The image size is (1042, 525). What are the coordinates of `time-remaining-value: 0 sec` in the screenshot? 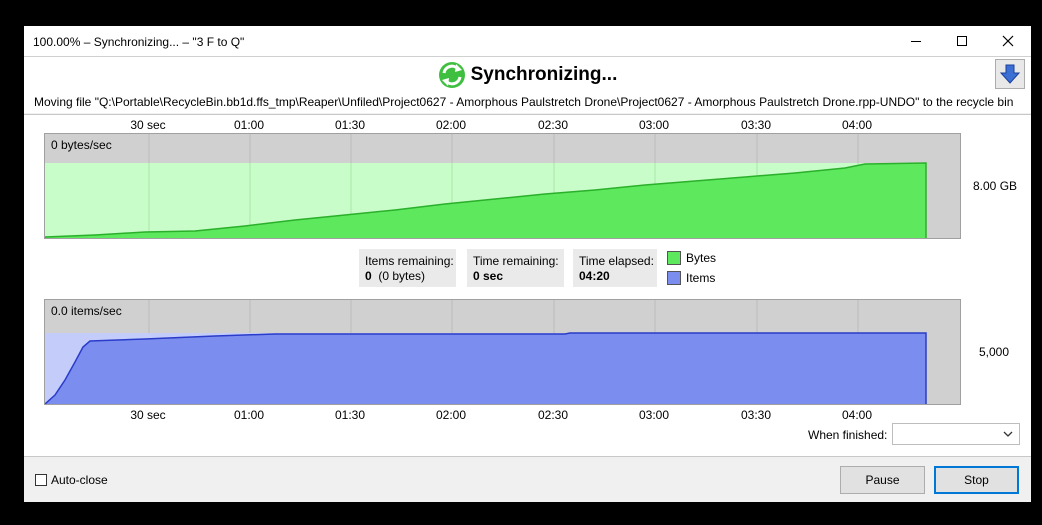 It's located at (488, 276).